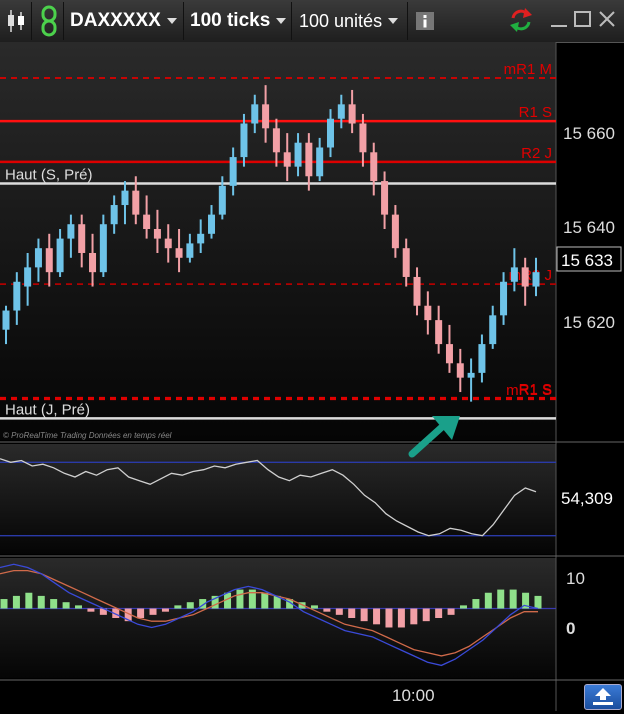 The width and height of the screenshot is (624, 714). What do you see at coordinates (351, 21) in the screenshot?
I see `units-selector: 100 unités` at bounding box center [351, 21].